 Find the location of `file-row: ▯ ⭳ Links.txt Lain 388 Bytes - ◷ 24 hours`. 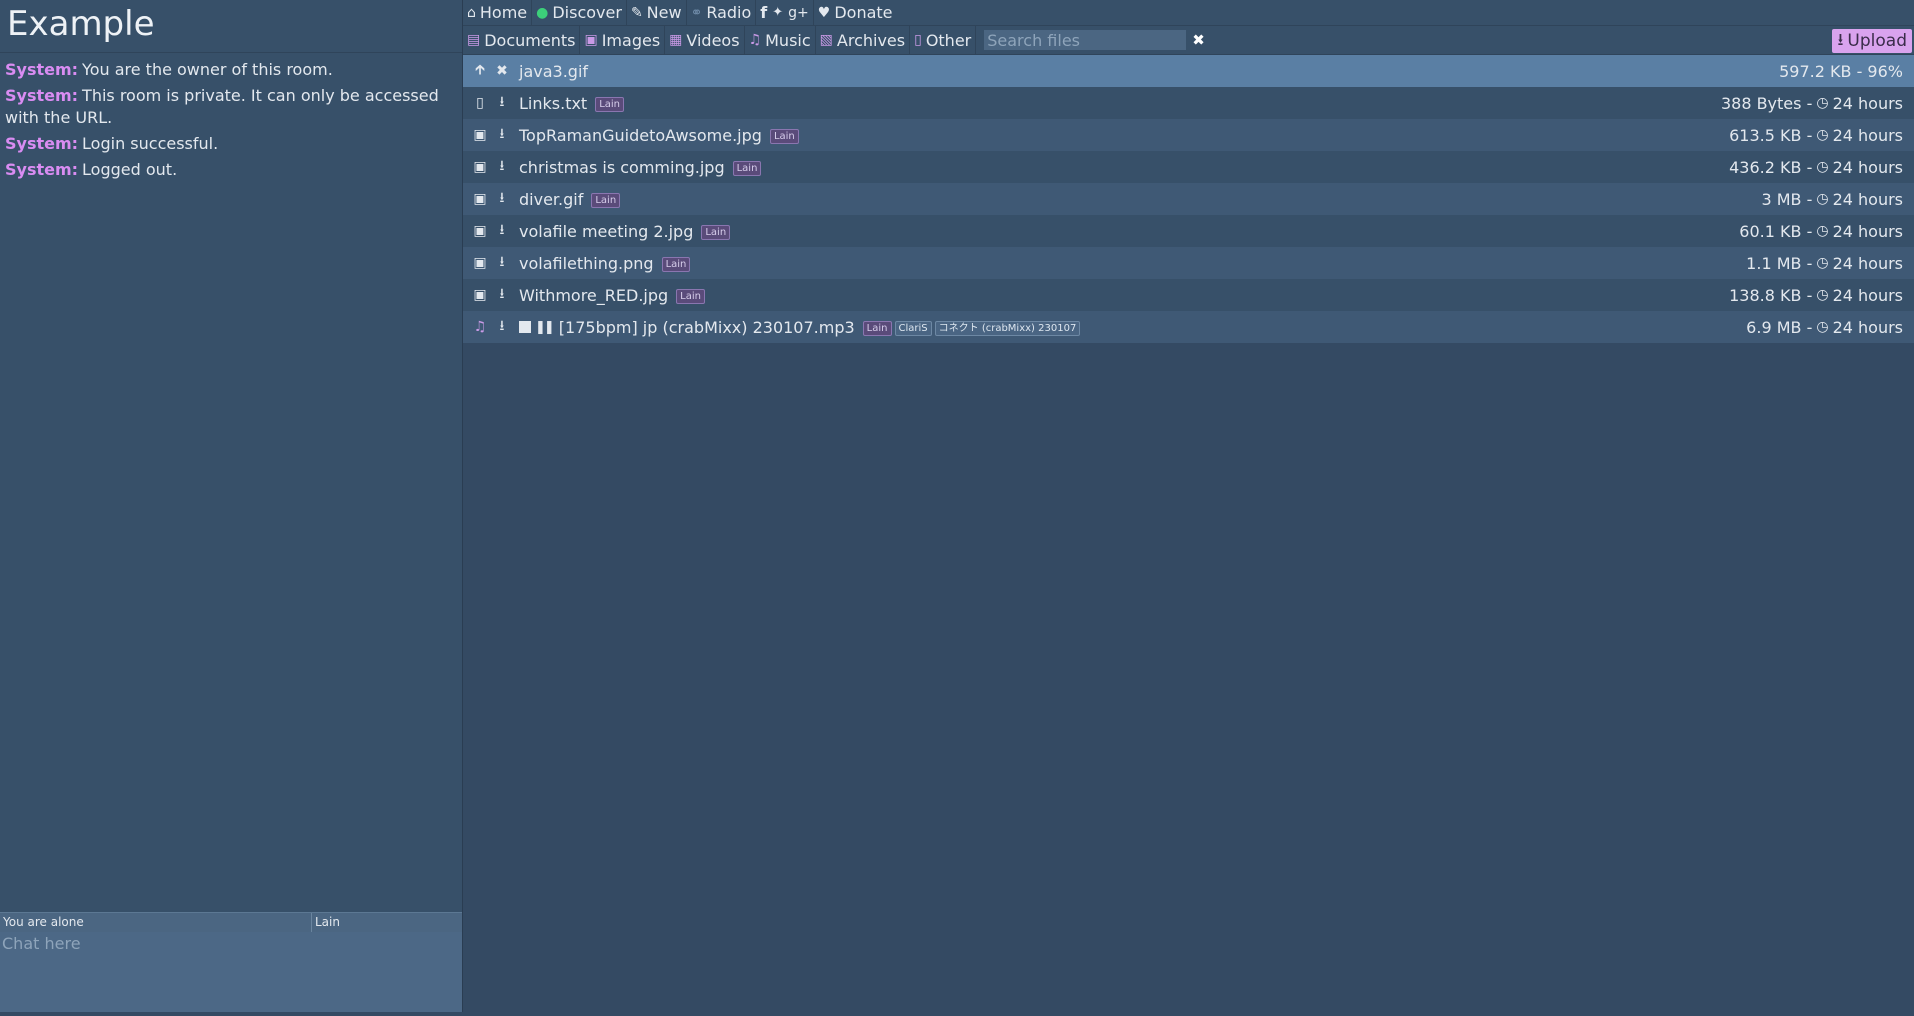

file-row: ▯ ⭳ Links.txt Lain 388 Bytes - ◷ 24 hours is located at coordinates (1188, 103).